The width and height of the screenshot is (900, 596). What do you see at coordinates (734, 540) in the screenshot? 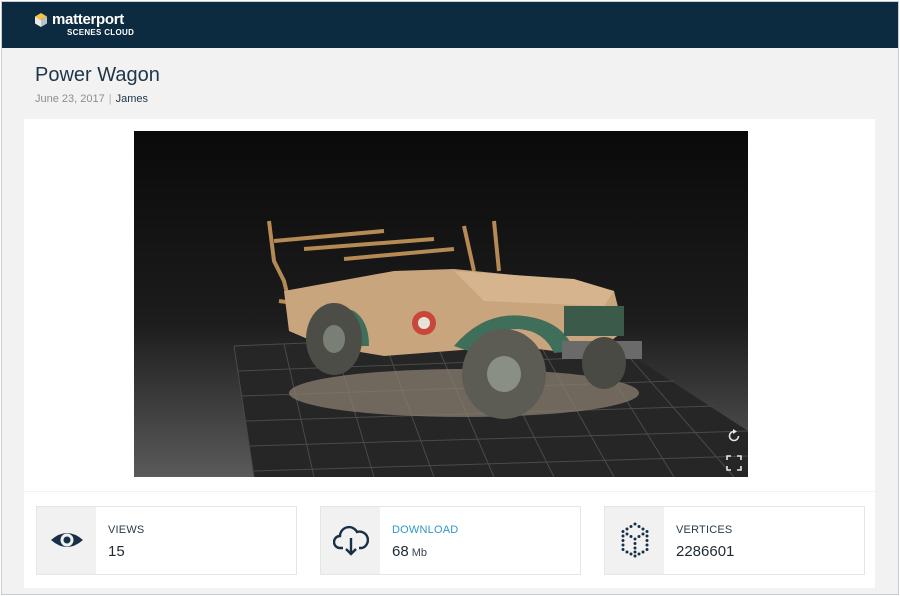
I see `vertices-card: VERTICES 2286601` at bounding box center [734, 540].